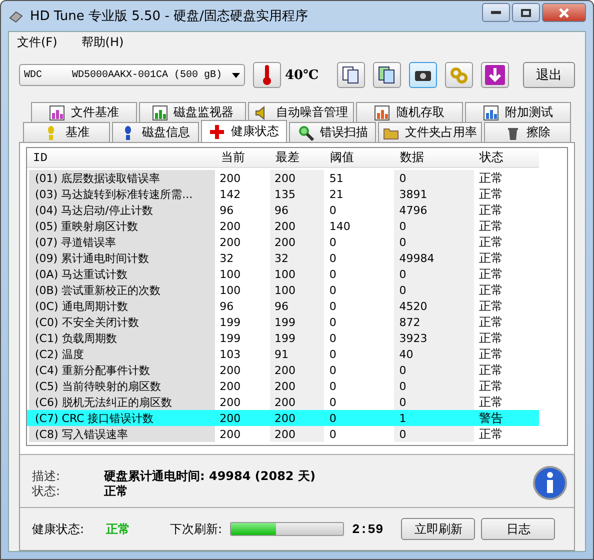 The width and height of the screenshot is (594, 560). I want to click on table-row: (C0) 不安全关闭计数 199 199 0 872 正常, so click(283, 322).